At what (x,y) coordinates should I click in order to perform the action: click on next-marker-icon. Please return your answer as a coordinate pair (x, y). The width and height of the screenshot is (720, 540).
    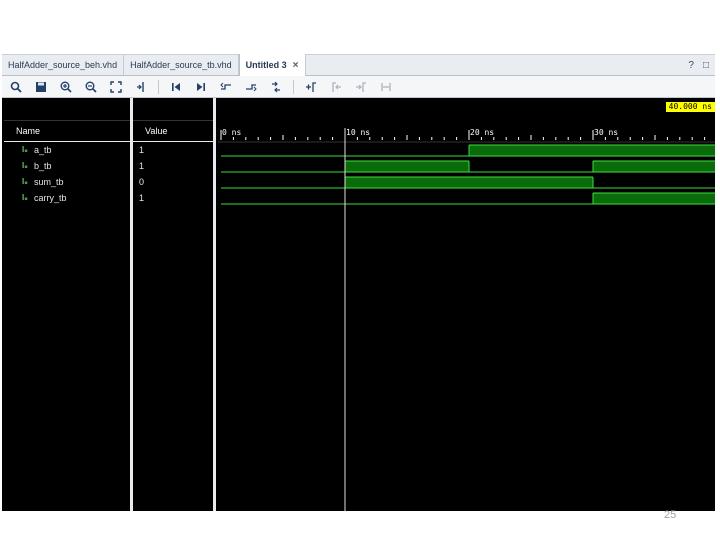
    Looking at the image, I should click on (361, 87).